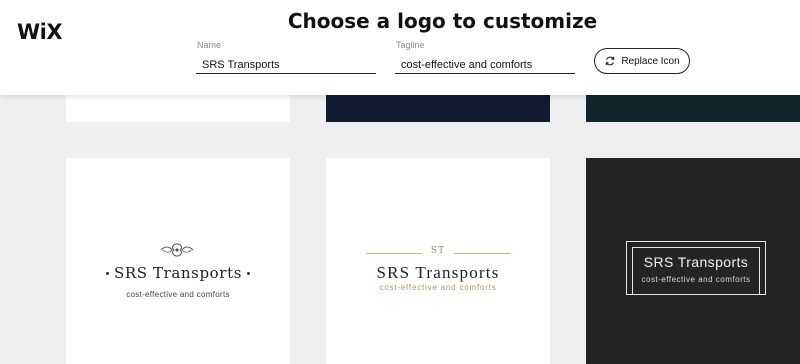 This screenshot has height=364, width=800. Describe the element at coordinates (696, 279) in the screenshot. I see `logo3-tagline: cost-effective and comforts` at that location.